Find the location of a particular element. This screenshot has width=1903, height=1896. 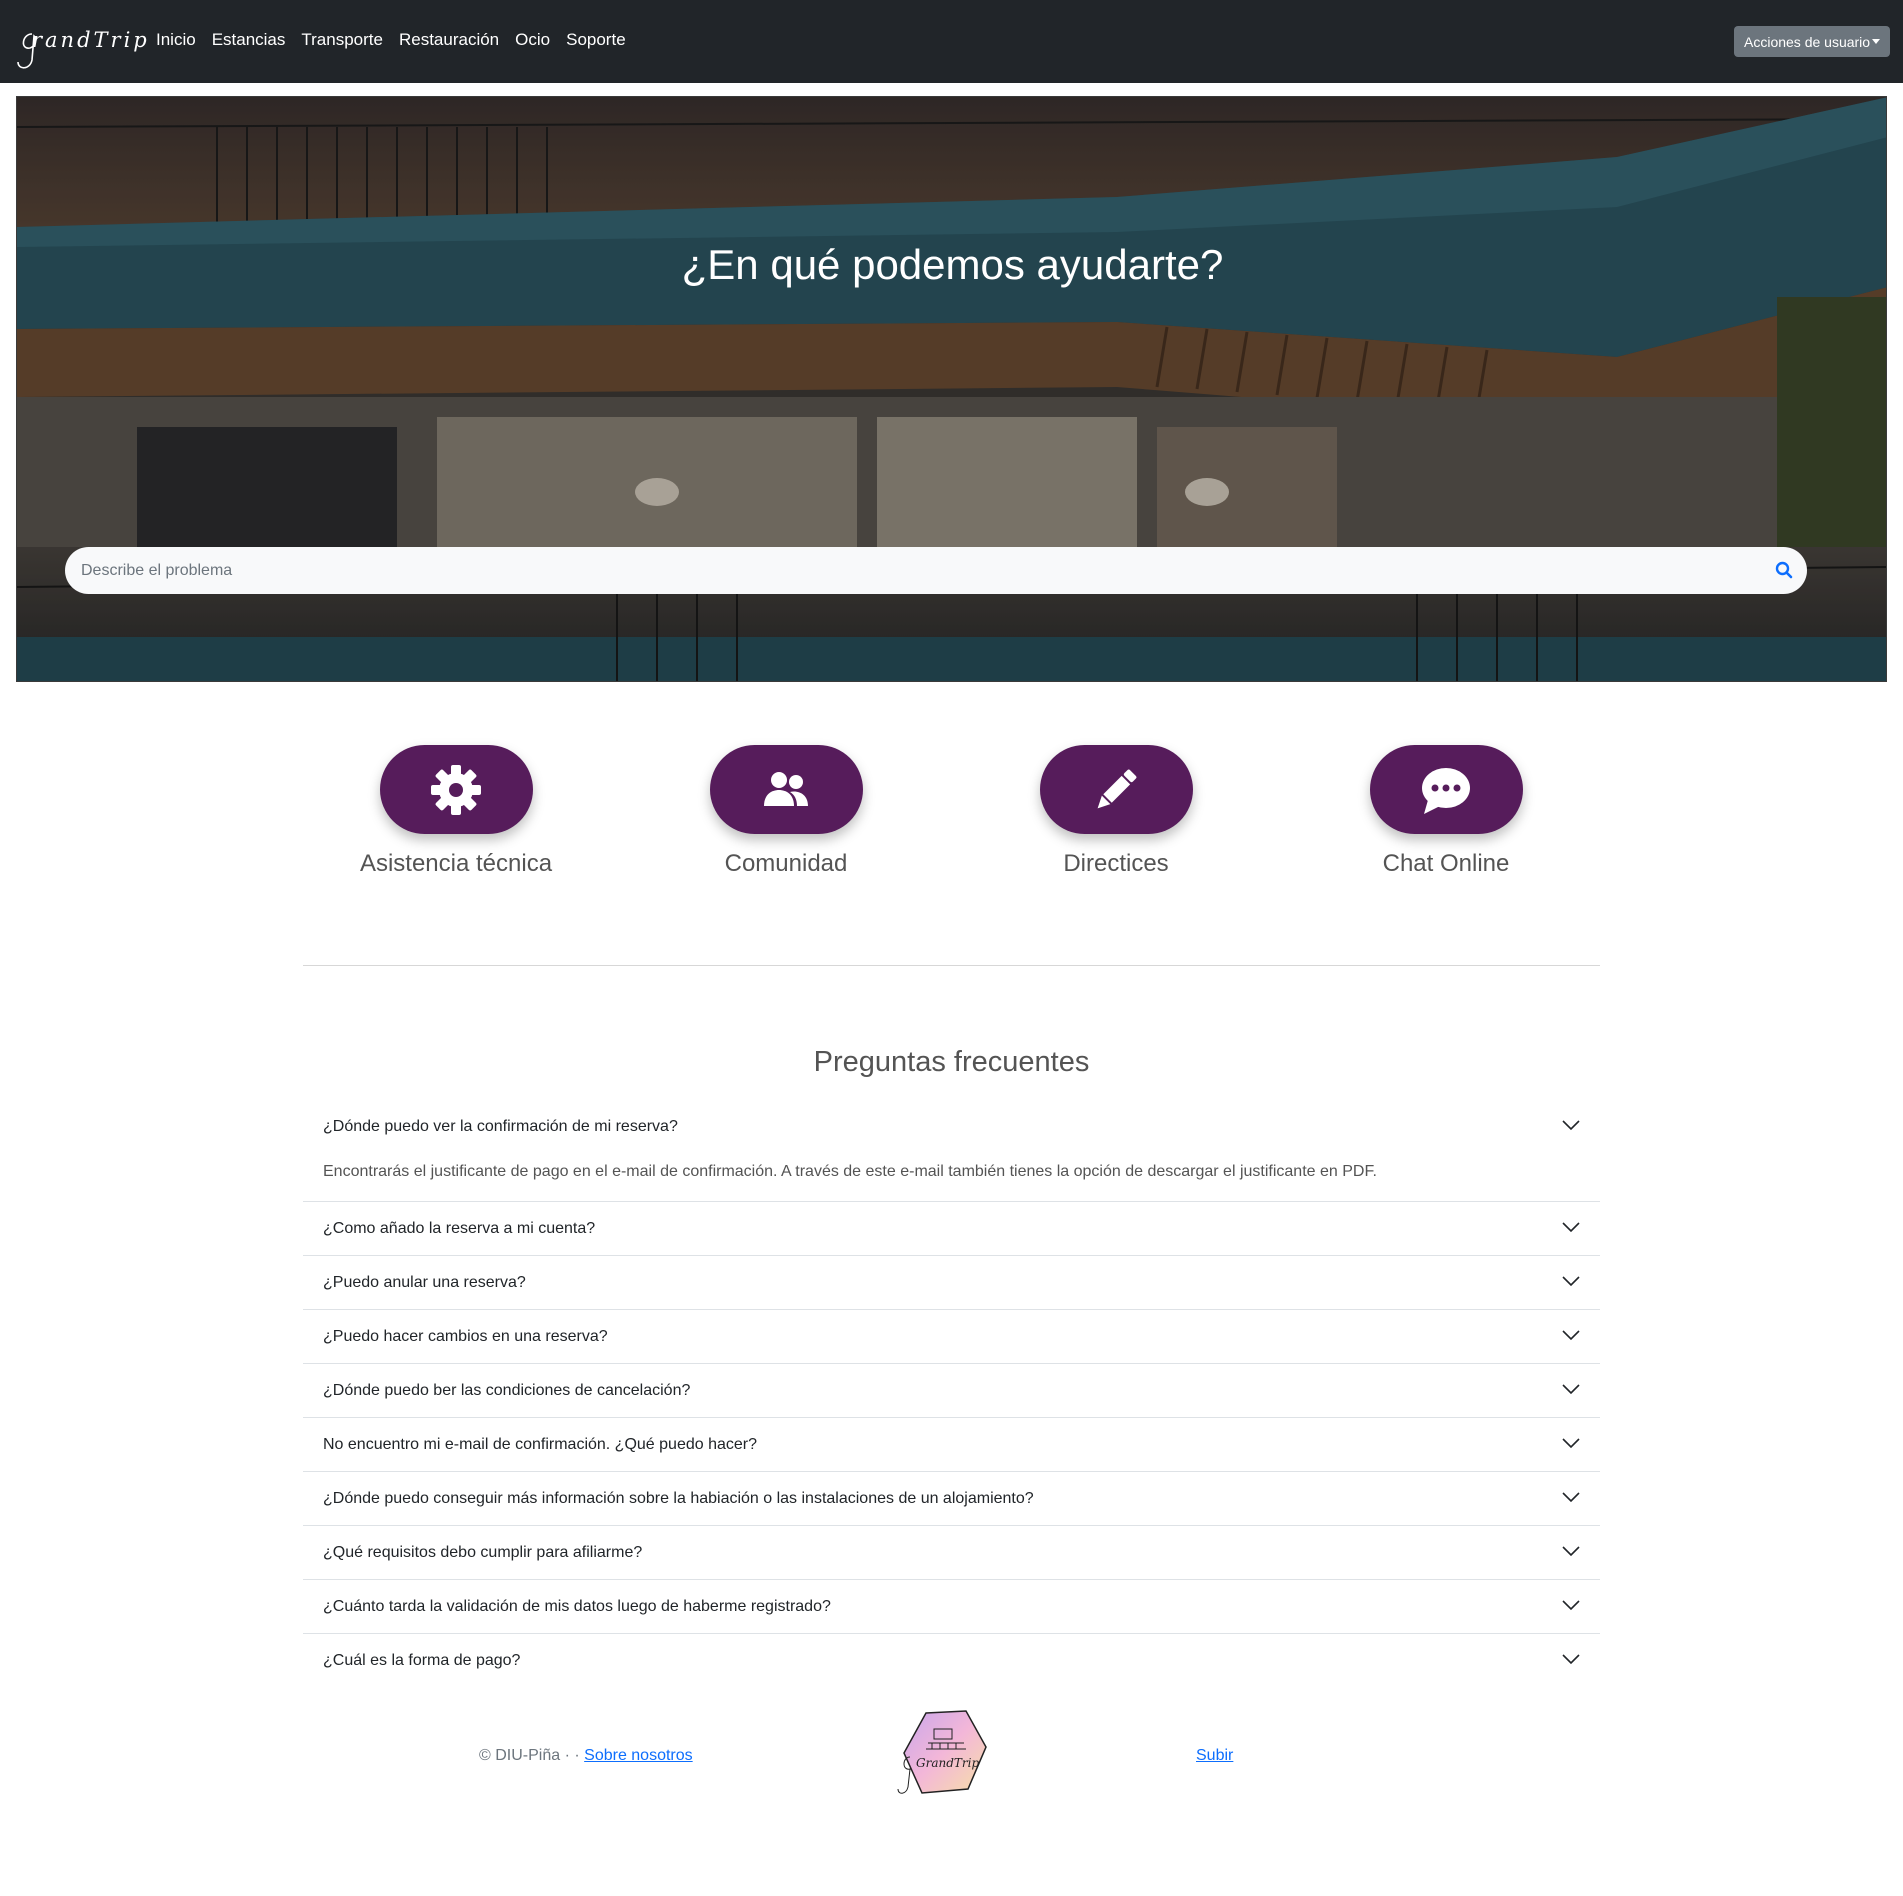

user-actions-label: Acciones de usuario is located at coordinates (1807, 41).